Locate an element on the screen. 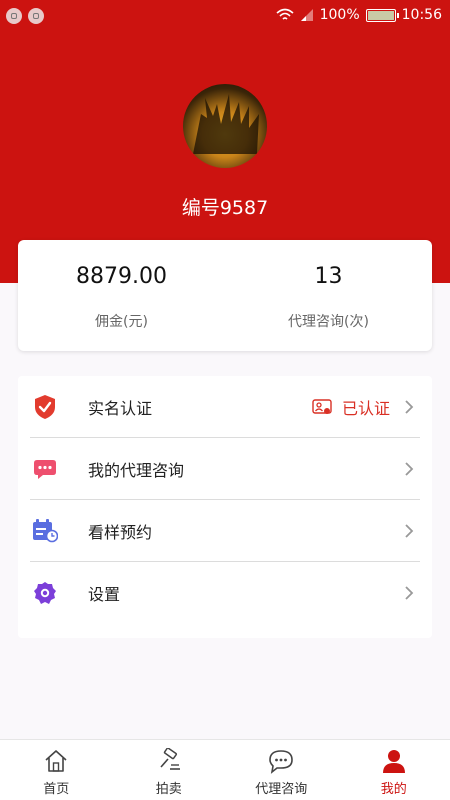  chat-bubble-icon is located at coordinates (45, 469).